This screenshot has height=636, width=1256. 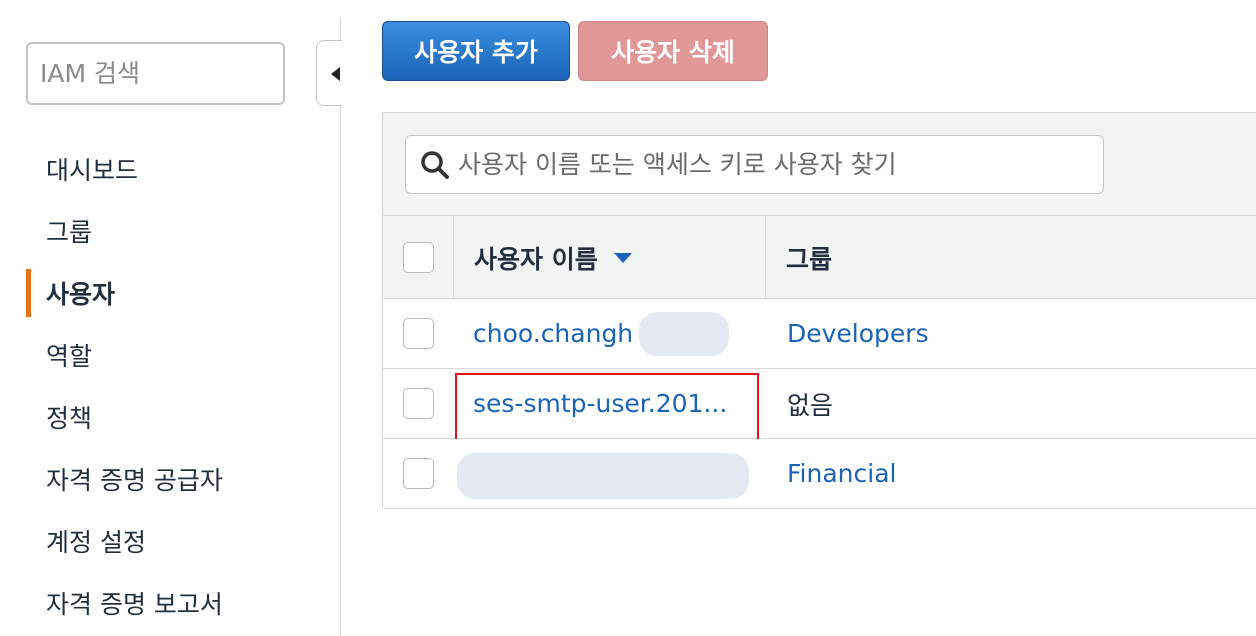 I want to click on sidebar-item-identity-providers: 자격 증명 공급자, so click(x=176, y=479).